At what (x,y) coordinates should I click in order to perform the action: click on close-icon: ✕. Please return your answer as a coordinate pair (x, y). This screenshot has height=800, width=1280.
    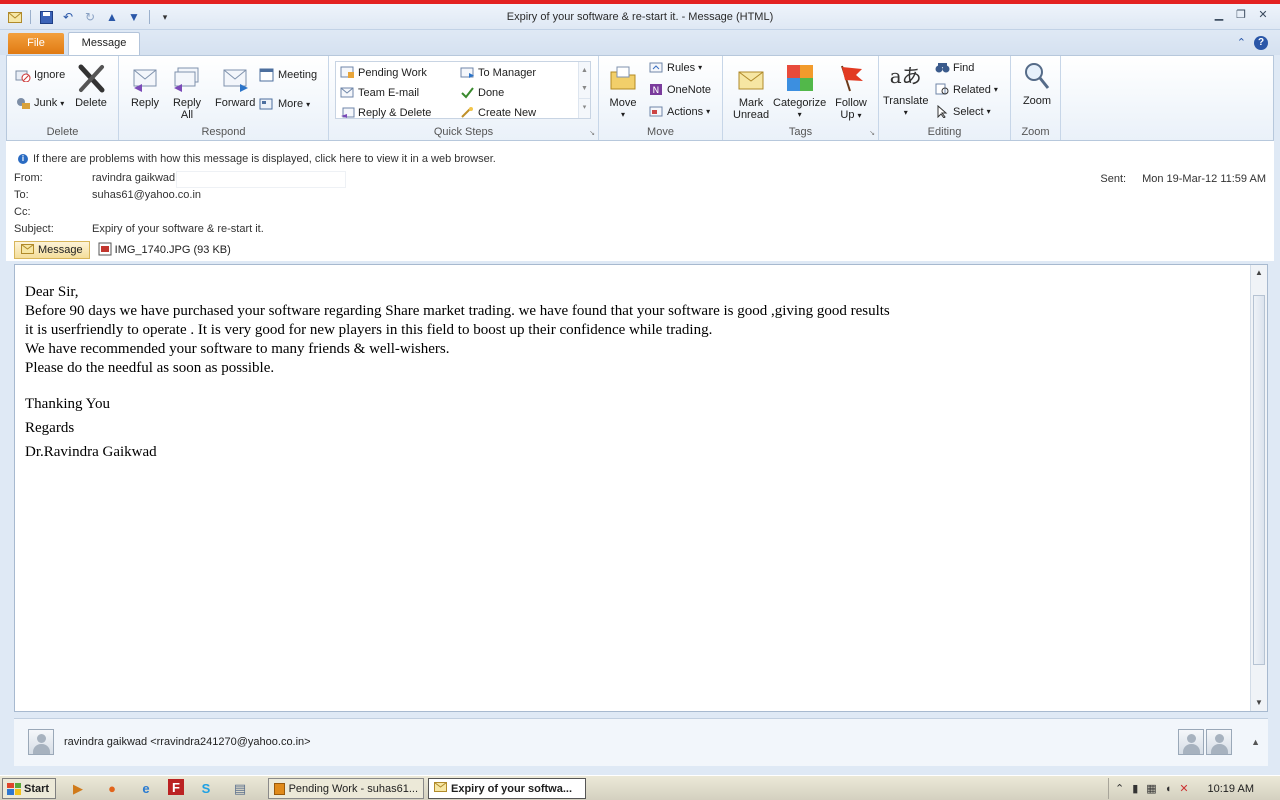
    Looking at the image, I should click on (1263, 15).